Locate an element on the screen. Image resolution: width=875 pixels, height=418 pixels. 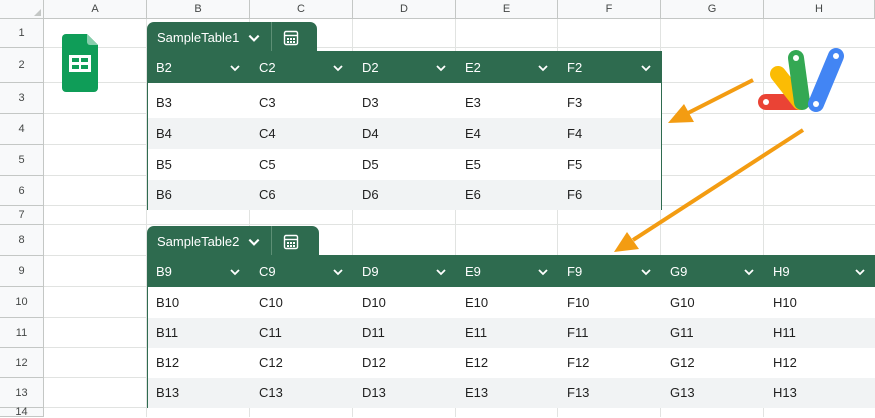
table-cell: C11 is located at coordinates (302, 333).